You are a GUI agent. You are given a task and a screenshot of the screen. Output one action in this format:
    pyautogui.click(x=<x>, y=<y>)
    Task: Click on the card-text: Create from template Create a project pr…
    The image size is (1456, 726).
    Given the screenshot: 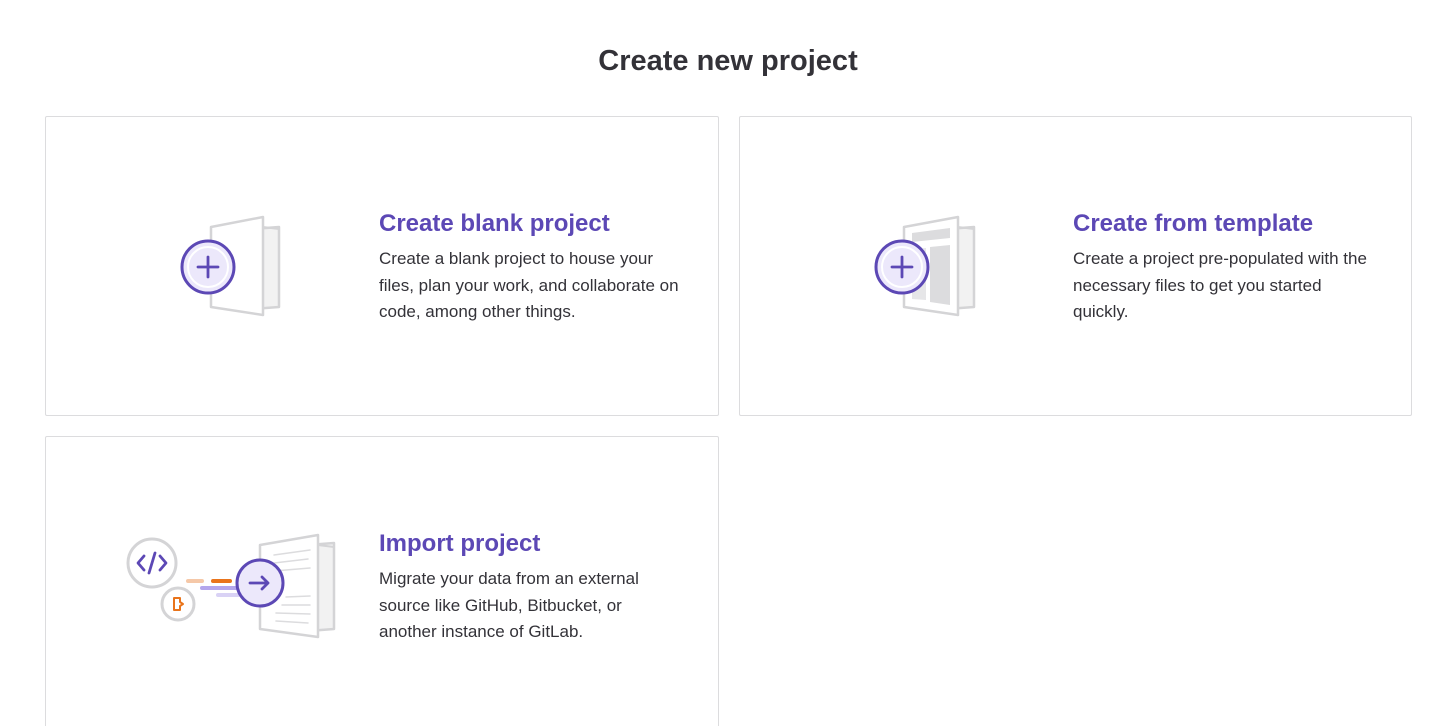 What is the action you would take?
    pyautogui.click(x=1223, y=267)
    